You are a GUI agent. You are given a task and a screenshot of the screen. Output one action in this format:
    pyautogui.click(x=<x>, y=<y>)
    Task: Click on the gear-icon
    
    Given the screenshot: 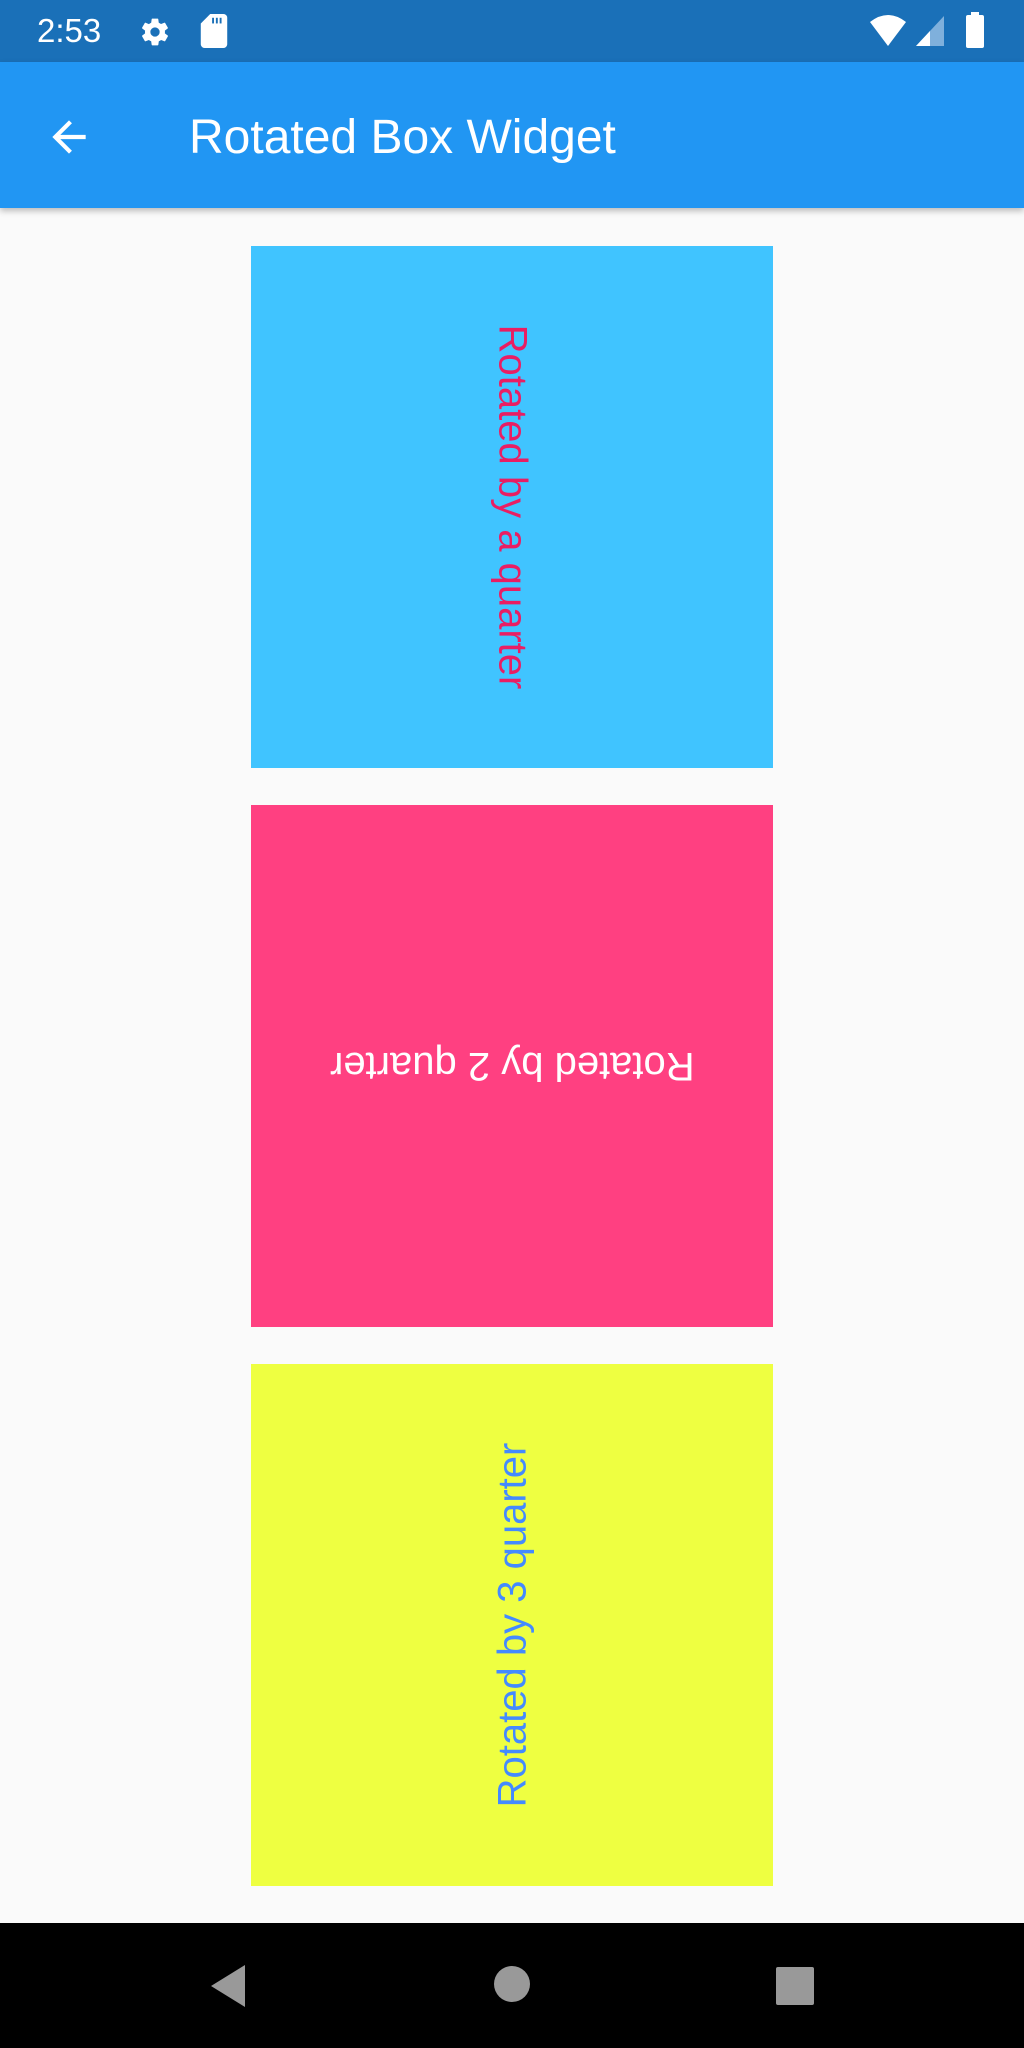 What is the action you would take?
    pyautogui.click(x=155, y=32)
    